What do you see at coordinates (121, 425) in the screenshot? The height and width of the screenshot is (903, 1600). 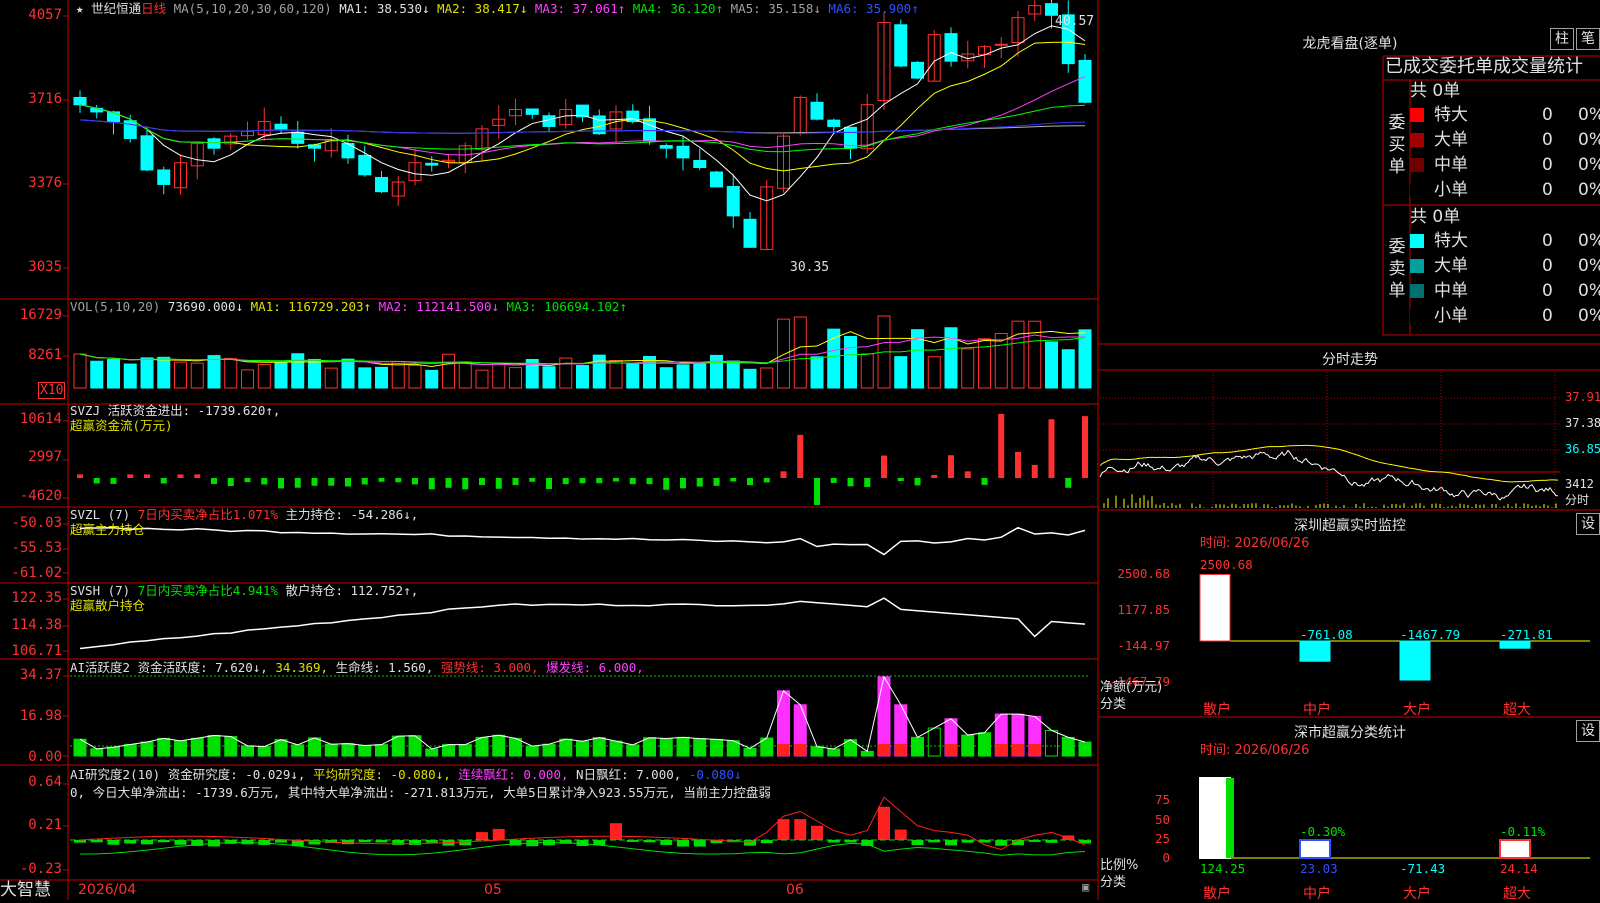 I see `svzj-subtitle: 超赢资金流(万元)` at bounding box center [121, 425].